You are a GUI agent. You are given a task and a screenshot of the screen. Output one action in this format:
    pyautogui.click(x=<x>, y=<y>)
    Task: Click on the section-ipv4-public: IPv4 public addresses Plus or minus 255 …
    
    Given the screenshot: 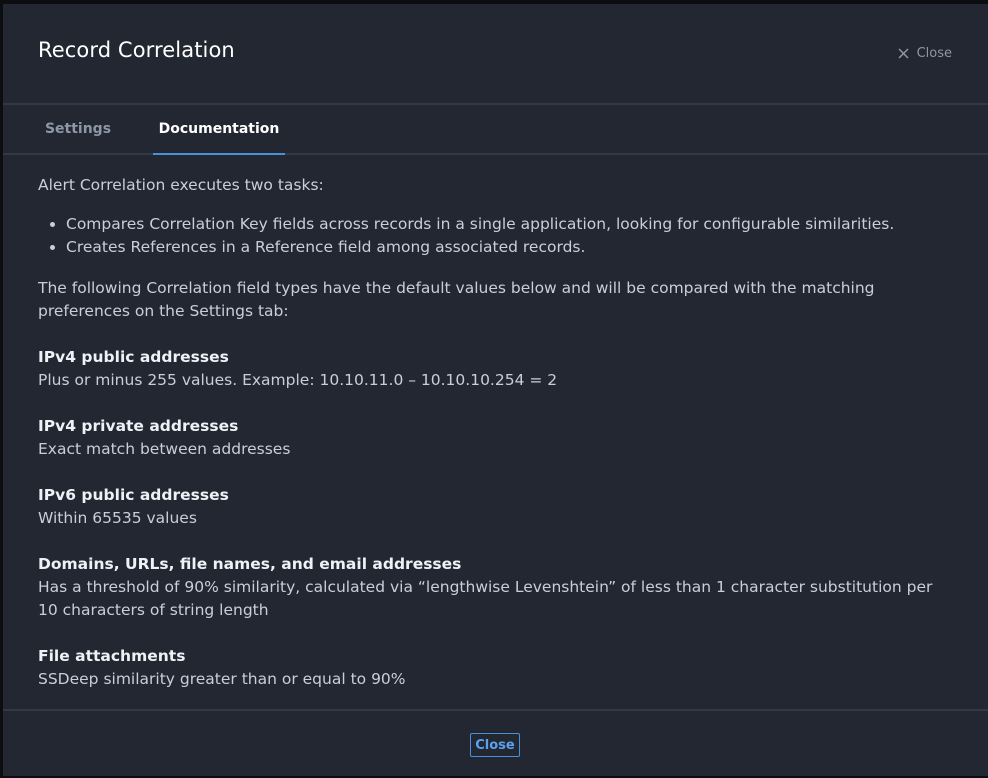 What is the action you would take?
    pyautogui.click(x=493, y=369)
    